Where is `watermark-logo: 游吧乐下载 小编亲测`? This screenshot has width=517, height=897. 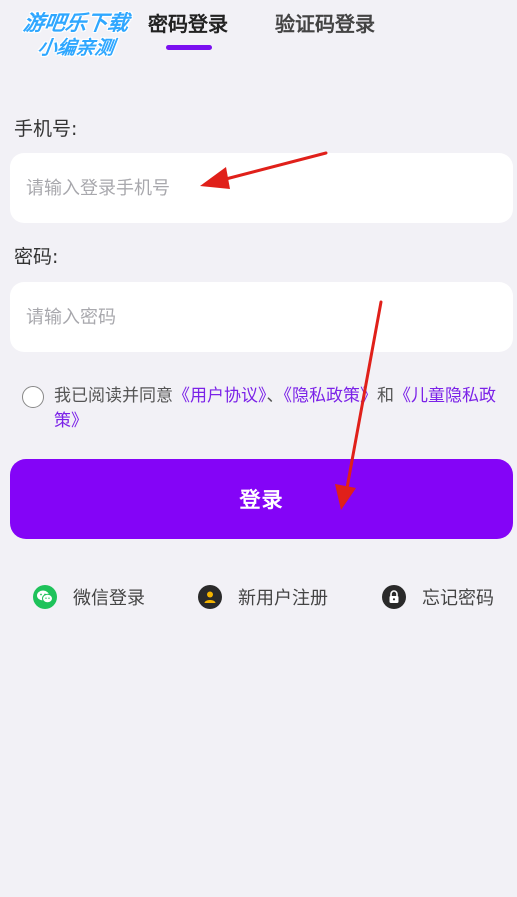 watermark-logo: 游吧乐下载 小编亲测 is located at coordinates (76, 38).